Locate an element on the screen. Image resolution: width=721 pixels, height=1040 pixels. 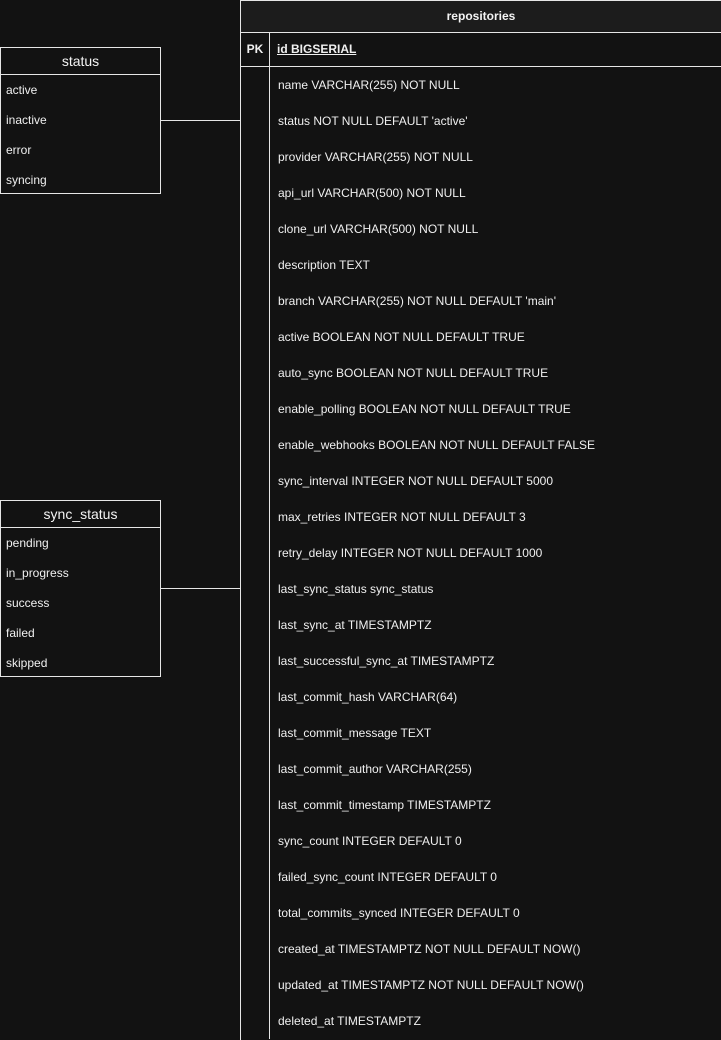
column-last-successful-sync-at: last_successful_sync_at TIMESTAMPTZ is located at coordinates (481, 661).